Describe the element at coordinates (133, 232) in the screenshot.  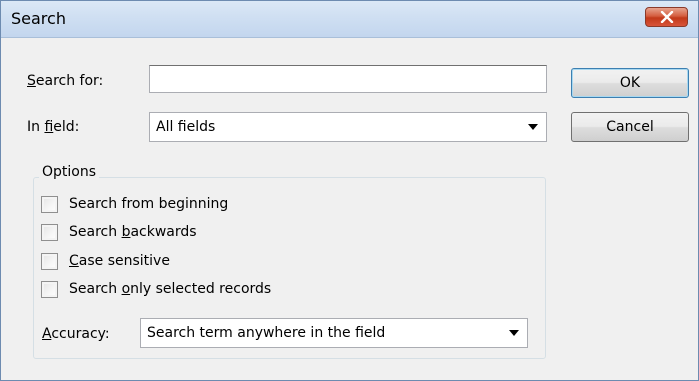
I see `search-backwards-label: Search backwards` at that location.